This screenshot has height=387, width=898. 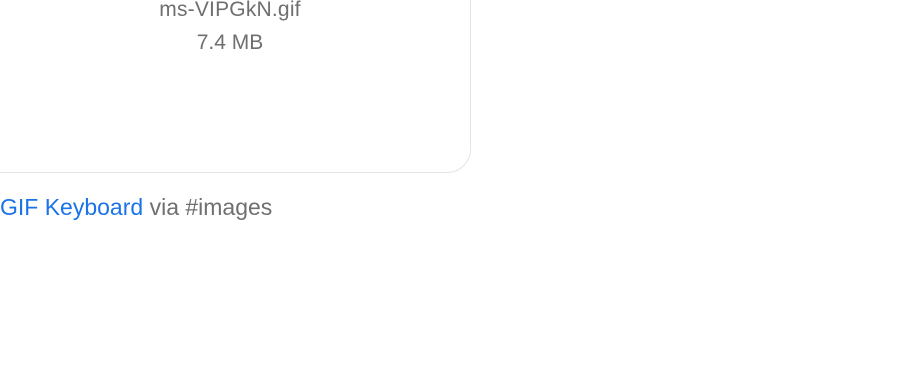 What do you see at coordinates (71, 207) in the screenshot?
I see `gif-keyboard-link: GIF Keyboard` at bounding box center [71, 207].